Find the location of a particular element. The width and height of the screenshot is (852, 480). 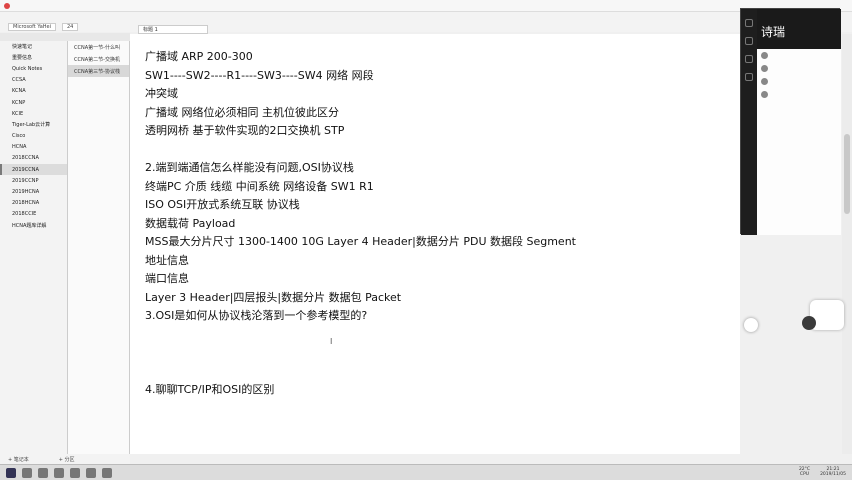

note-line: 数据载荷 Payload is located at coordinates (360, 224).